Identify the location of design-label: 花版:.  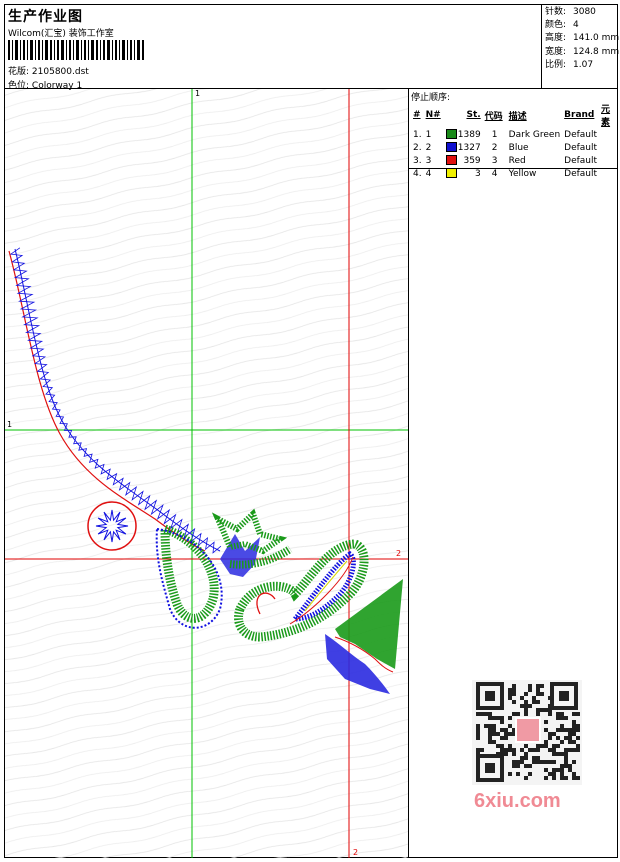
(19, 72).